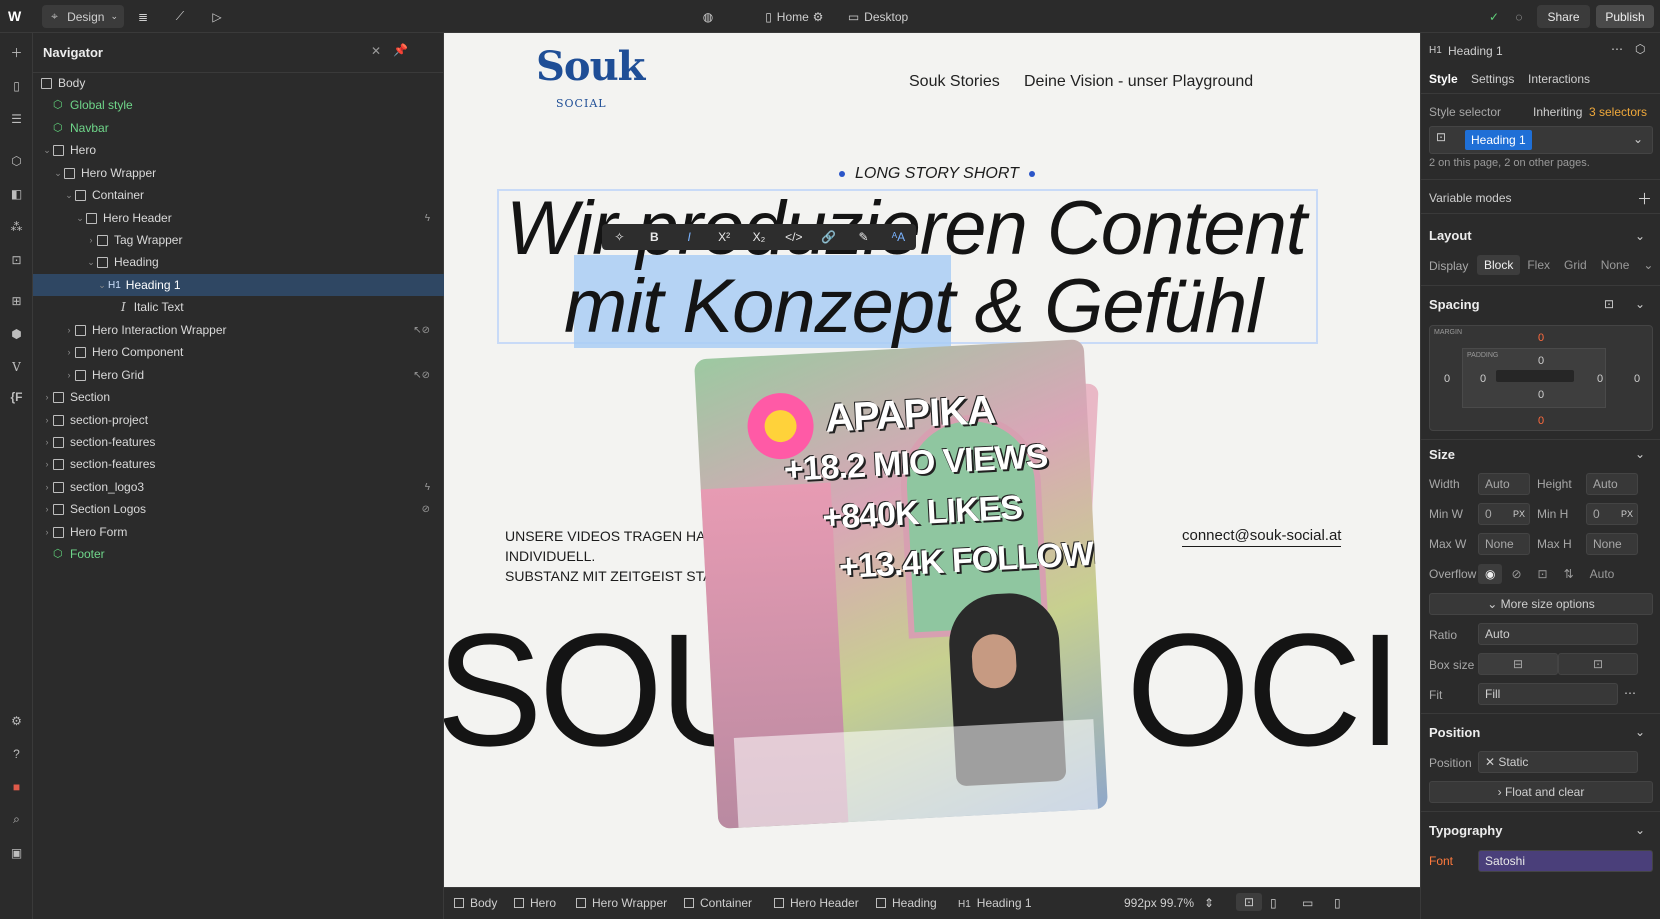  Describe the element at coordinates (1644, 198) in the screenshot. I see `add-variable-mode-icon: ＋` at that location.